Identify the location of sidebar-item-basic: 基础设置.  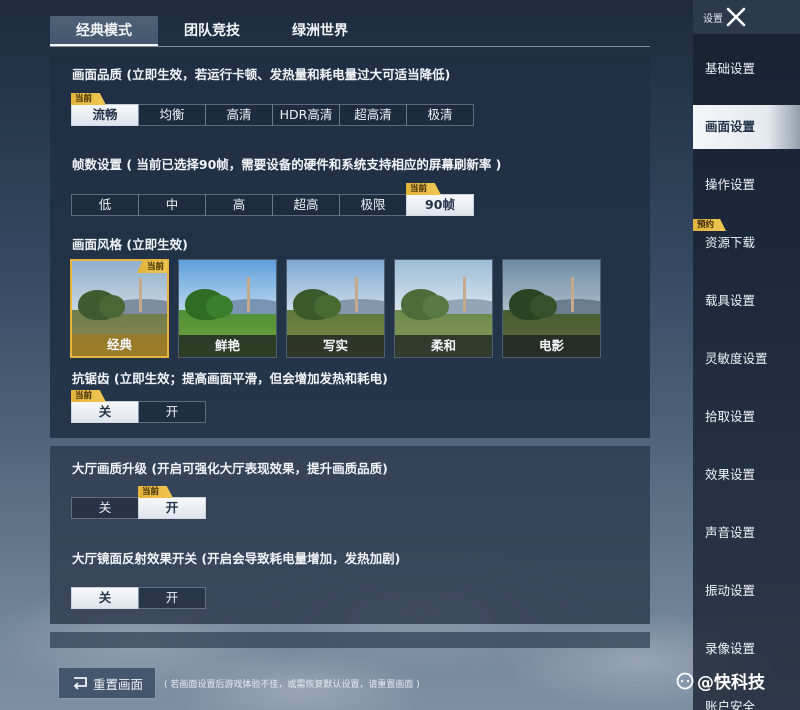
(746, 69).